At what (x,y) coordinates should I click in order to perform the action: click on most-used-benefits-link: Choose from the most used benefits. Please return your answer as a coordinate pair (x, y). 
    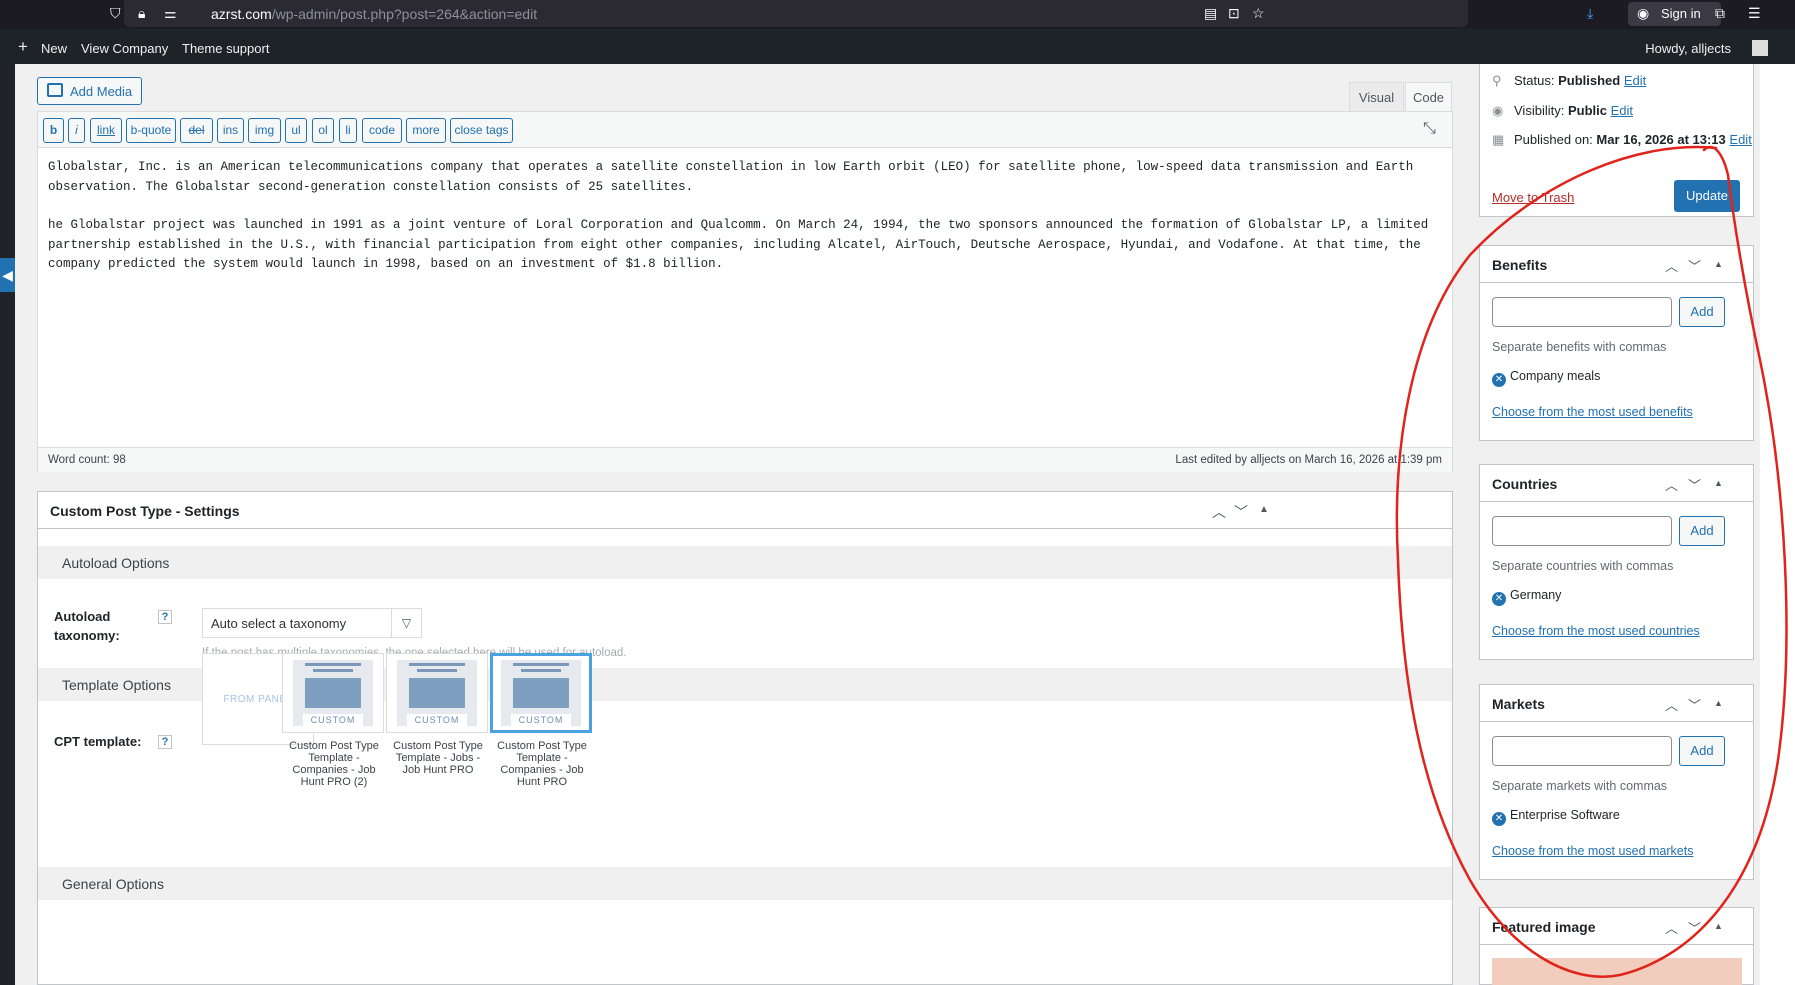
    Looking at the image, I should click on (1592, 412).